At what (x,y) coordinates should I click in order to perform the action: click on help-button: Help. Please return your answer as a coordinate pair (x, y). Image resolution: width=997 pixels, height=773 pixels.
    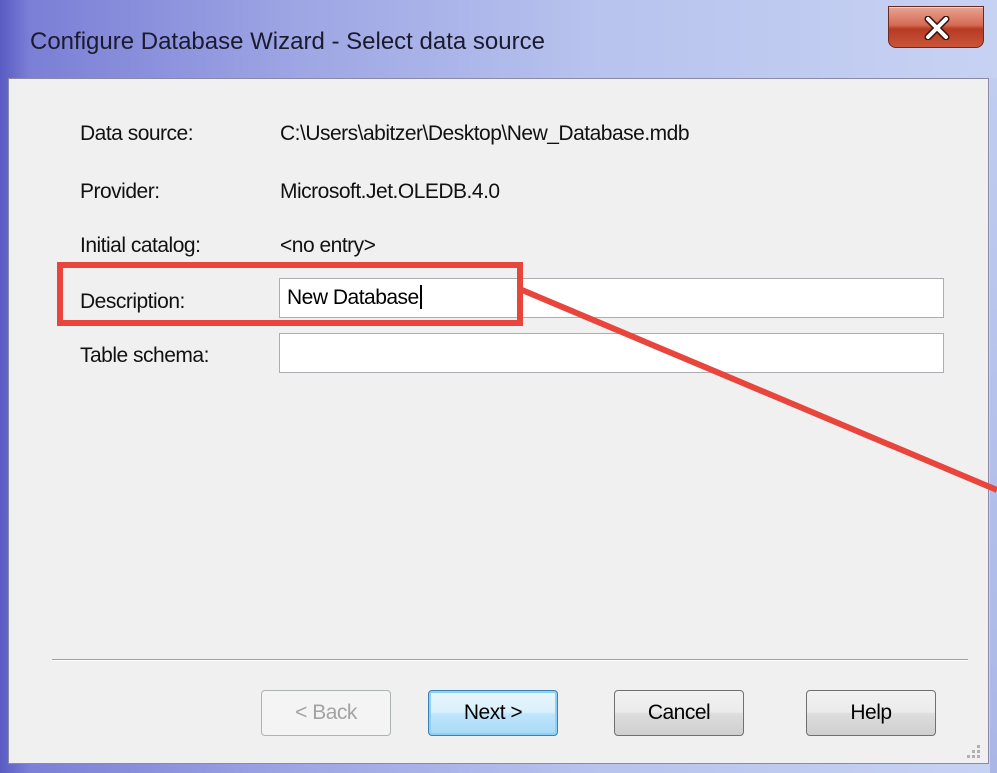
    Looking at the image, I should click on (871, 713).